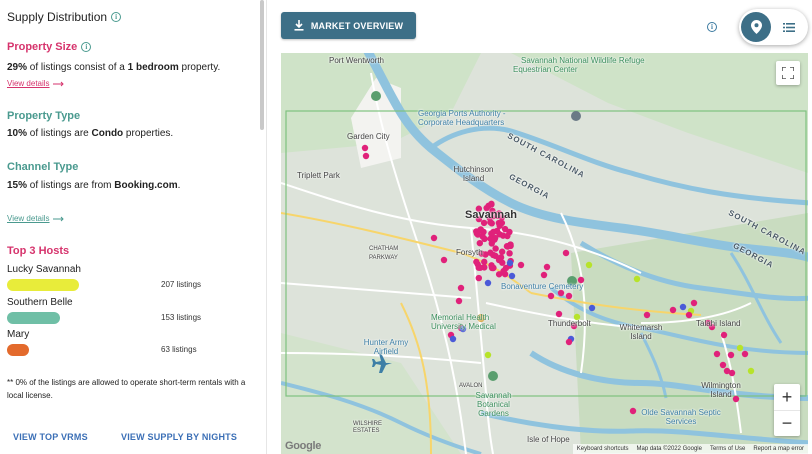 The image size is (812, 454). Describe the element at coordinates (44, 269) in the screenshot. I see `host-name: Lucky Savannah` at that location.